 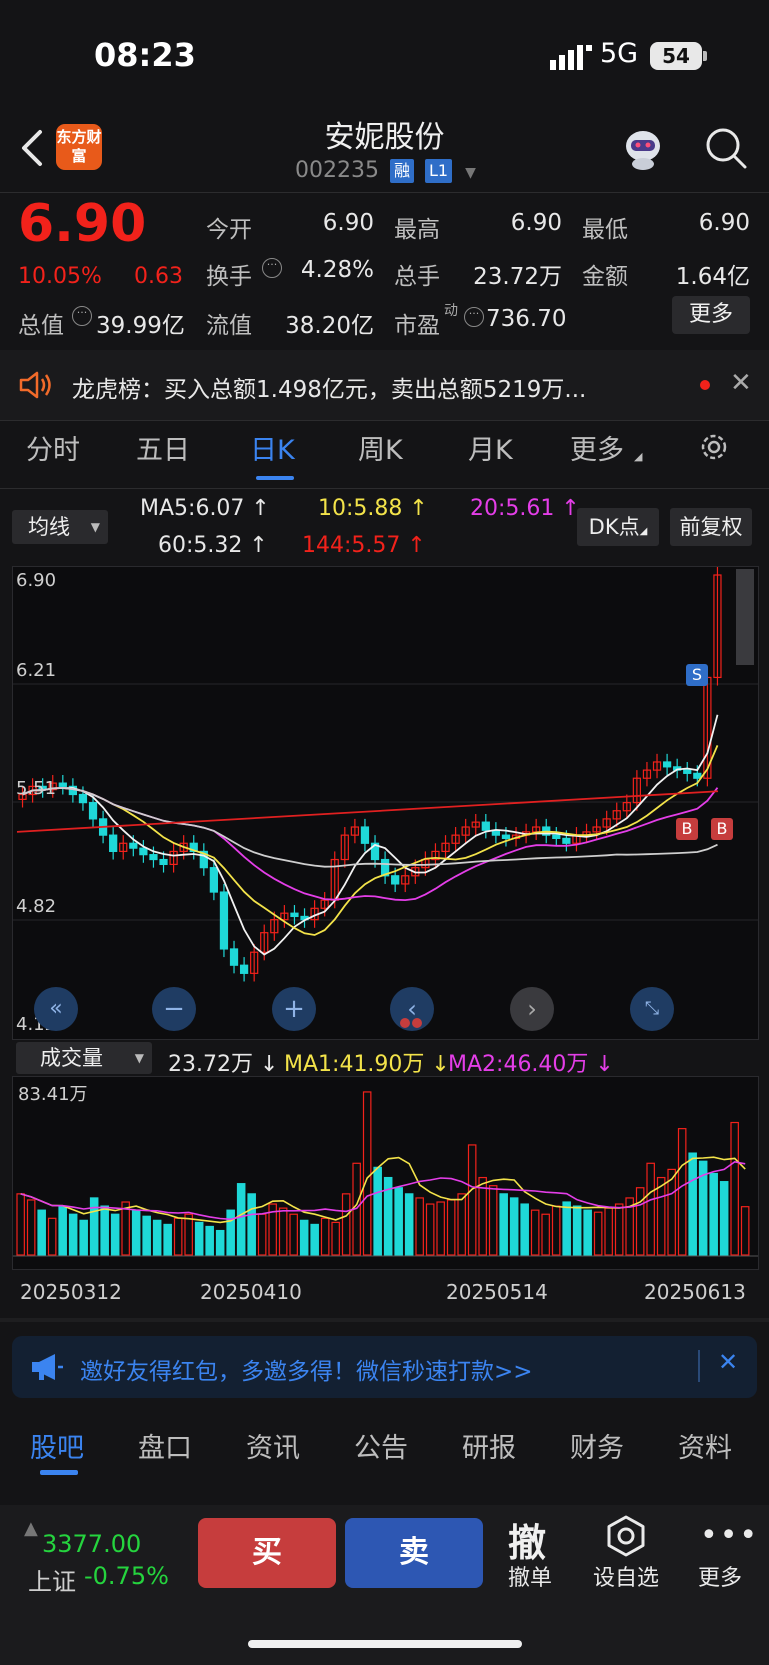 What do you see at coordinates (618, 527) in the screenshot?
I see `dk-point-button: DK点◢` at bounding box center [618, 527].